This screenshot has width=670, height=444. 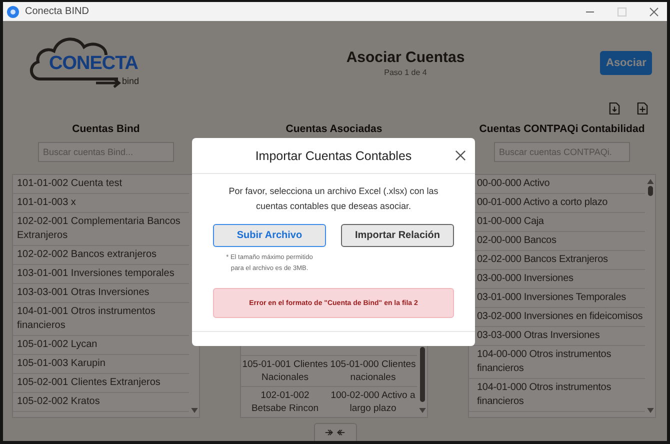 What do you see at coordinates (101, 364) in the screenshot?
I see `account-item: 105-01-003 Karupin` at bounding box center [101, 364].